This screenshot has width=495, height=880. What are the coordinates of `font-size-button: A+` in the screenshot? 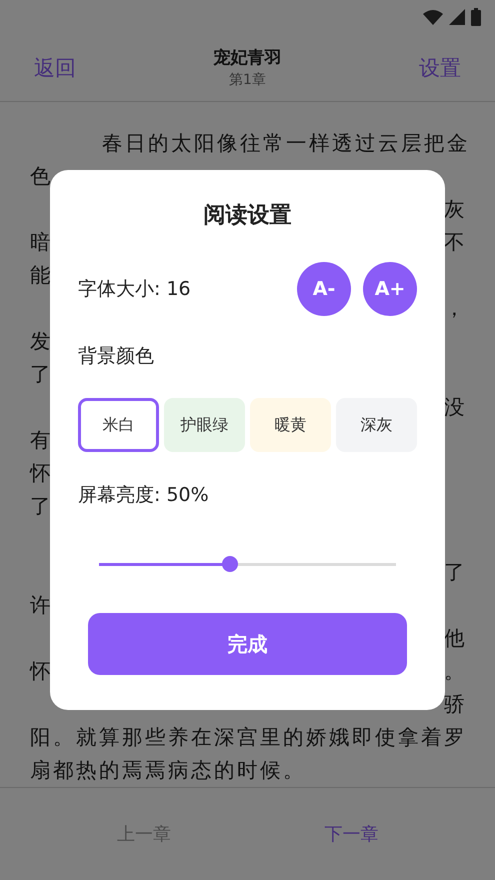 It's located at (390, 289).